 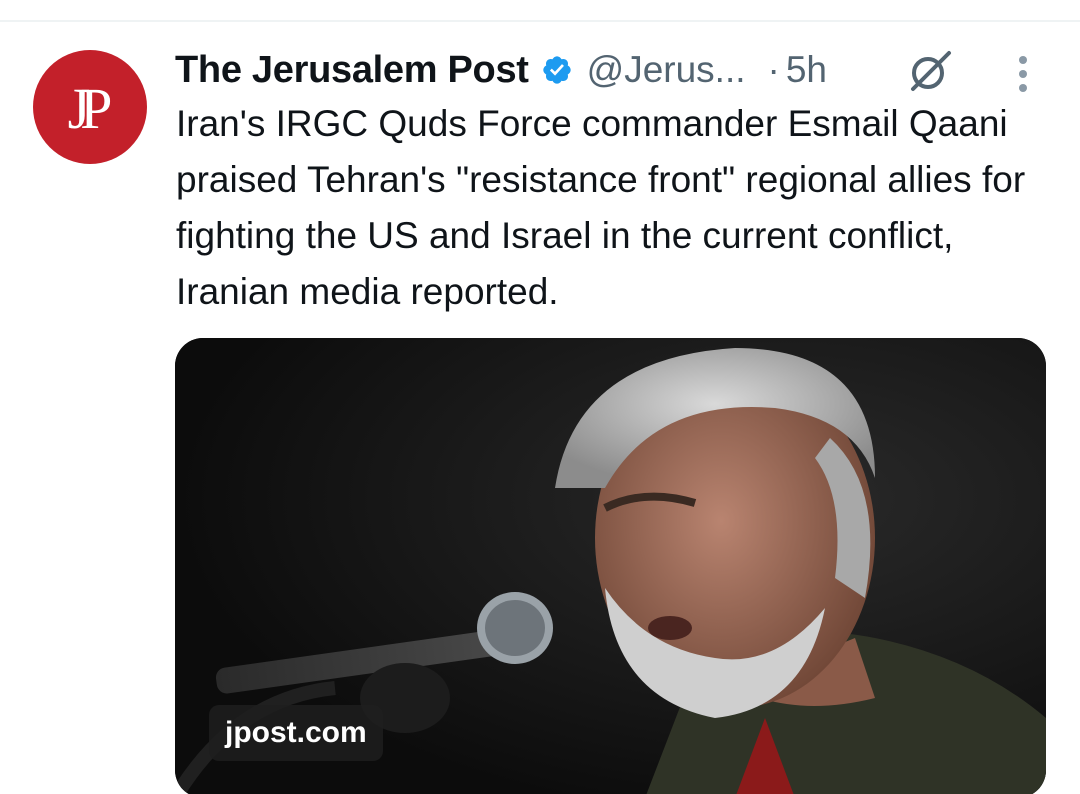 I want to click on author-name: The Jerusalem Post, so click(x=352, y=70).